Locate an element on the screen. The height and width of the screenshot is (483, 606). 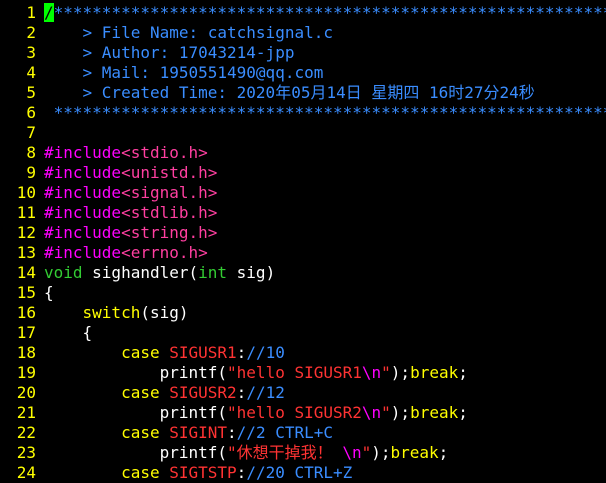
code-text: case SIGINT://2 CTRL+C is located at coordinates (184, 433).